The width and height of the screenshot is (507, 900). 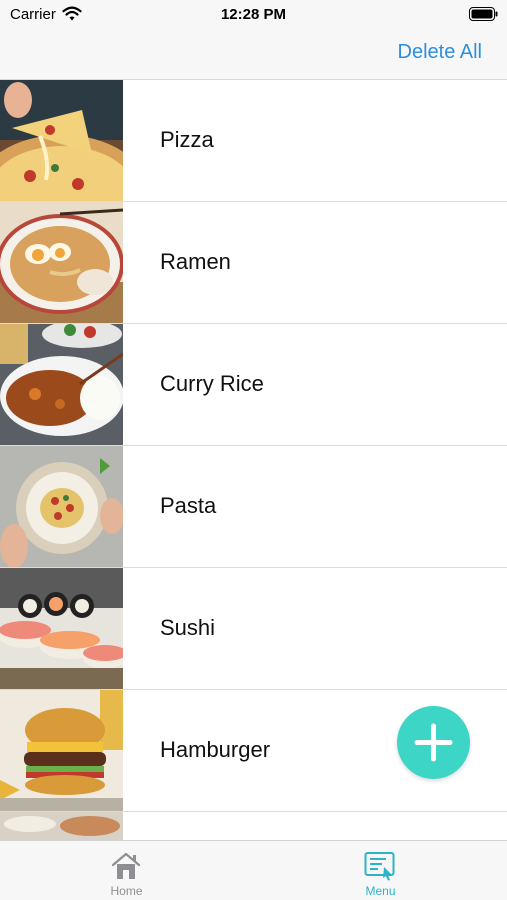 What do you see at coordinates (195, 261) in the screenshot?
I see `item-label: Ramen` at bounding box center [195, 261].